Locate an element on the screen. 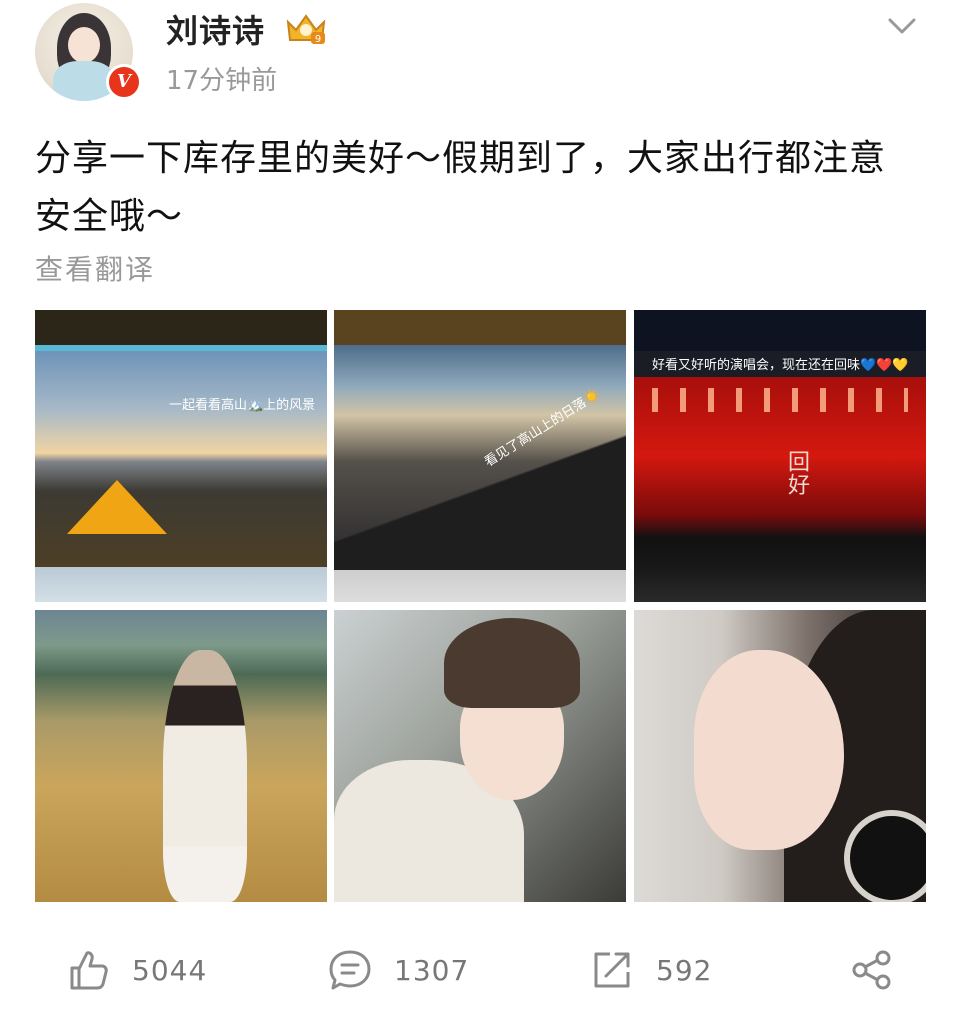 The image size is (960, 1015). mountain-ridge-shape is located at coordinates (480, 500).